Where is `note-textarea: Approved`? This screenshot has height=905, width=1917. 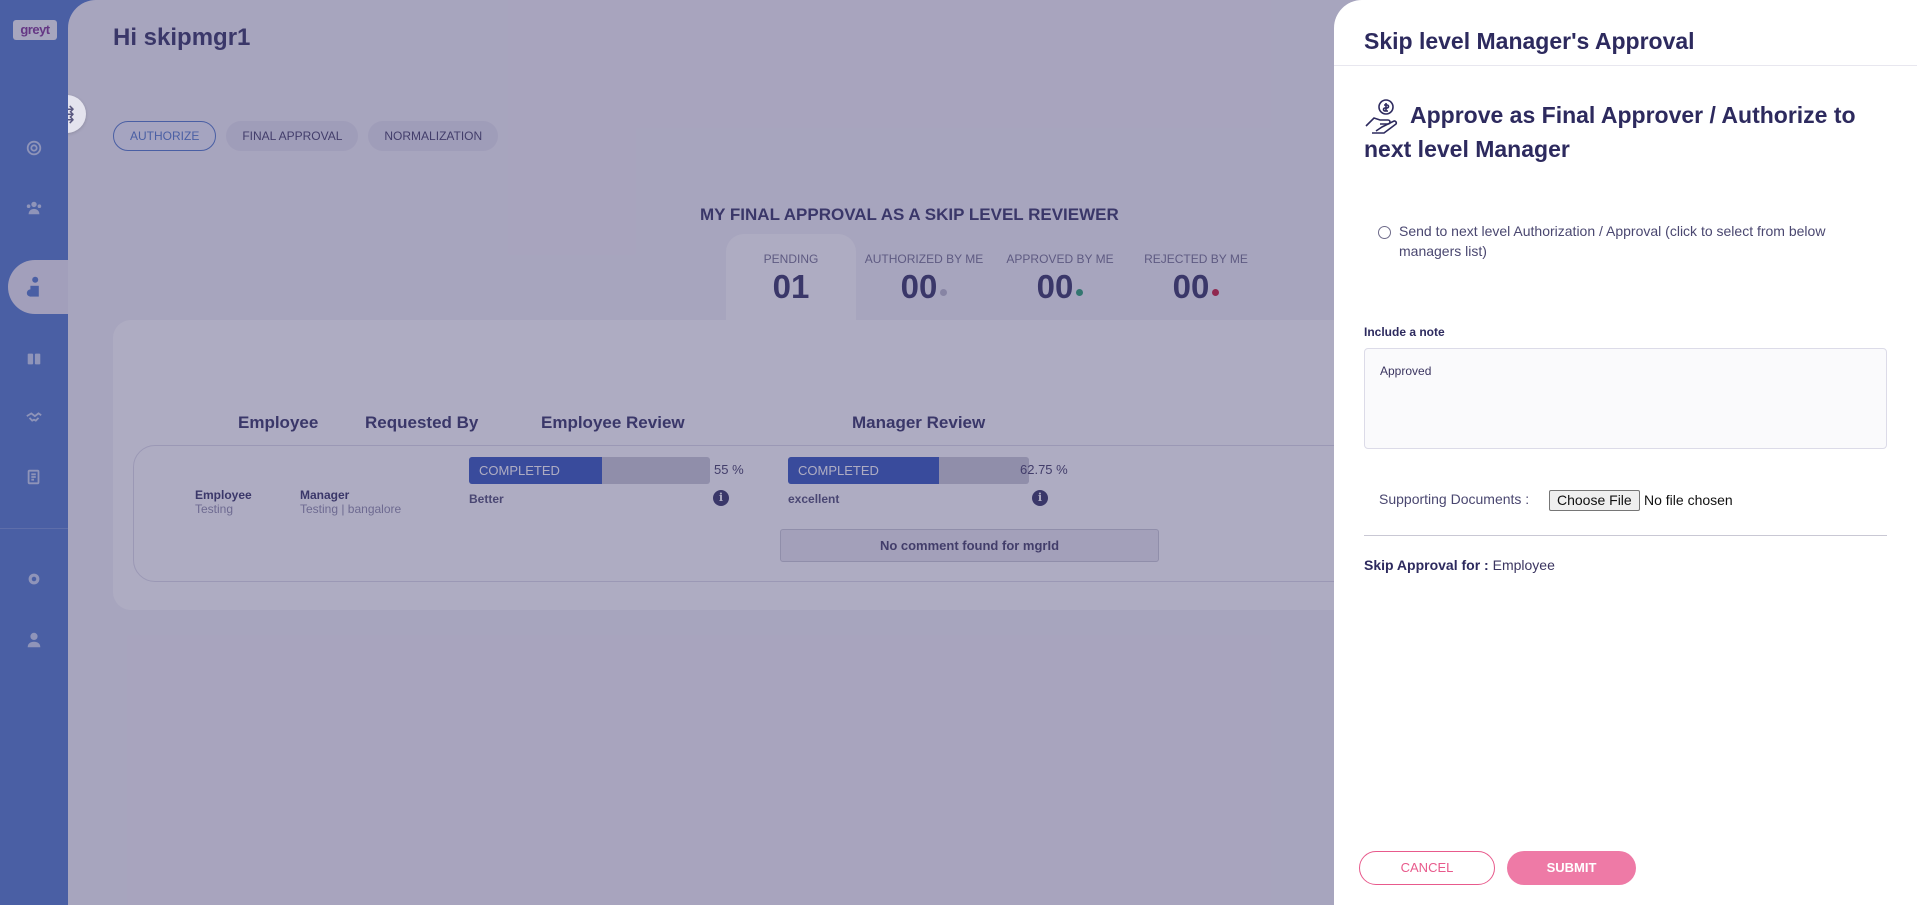 note-textarea: Approved is located at coordinates (1625, 398).